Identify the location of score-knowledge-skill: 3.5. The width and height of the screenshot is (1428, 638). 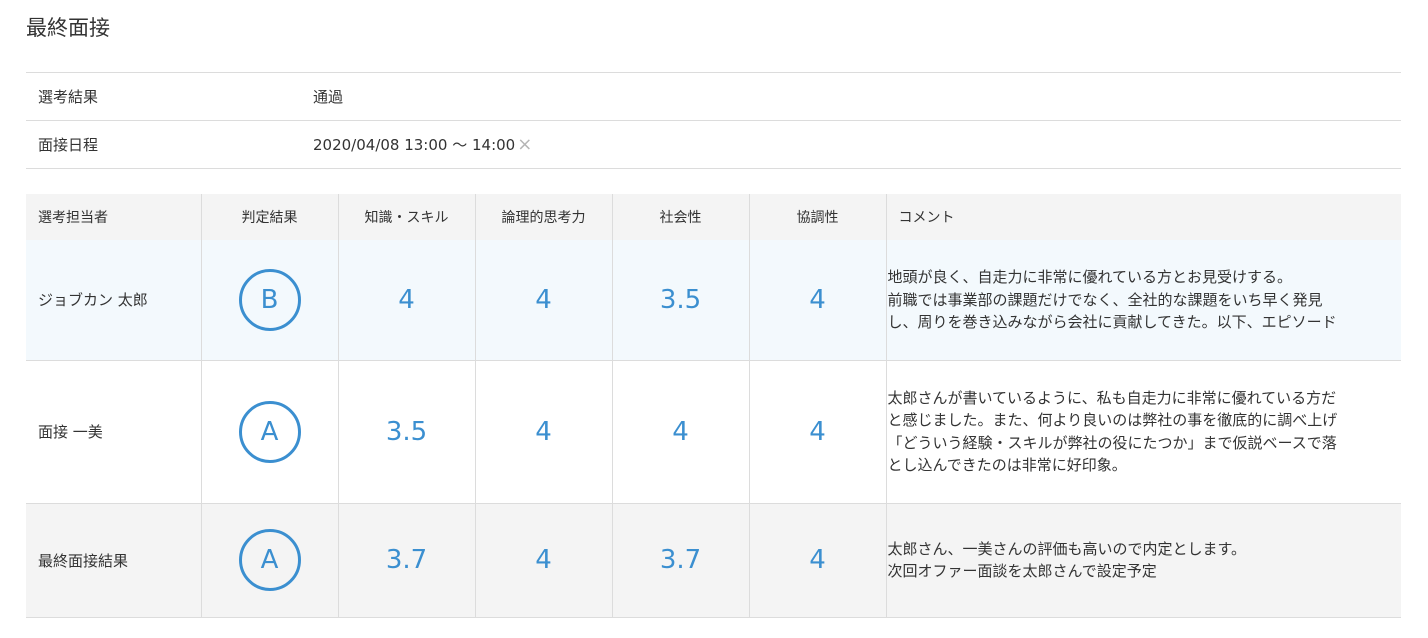
(407, 431).